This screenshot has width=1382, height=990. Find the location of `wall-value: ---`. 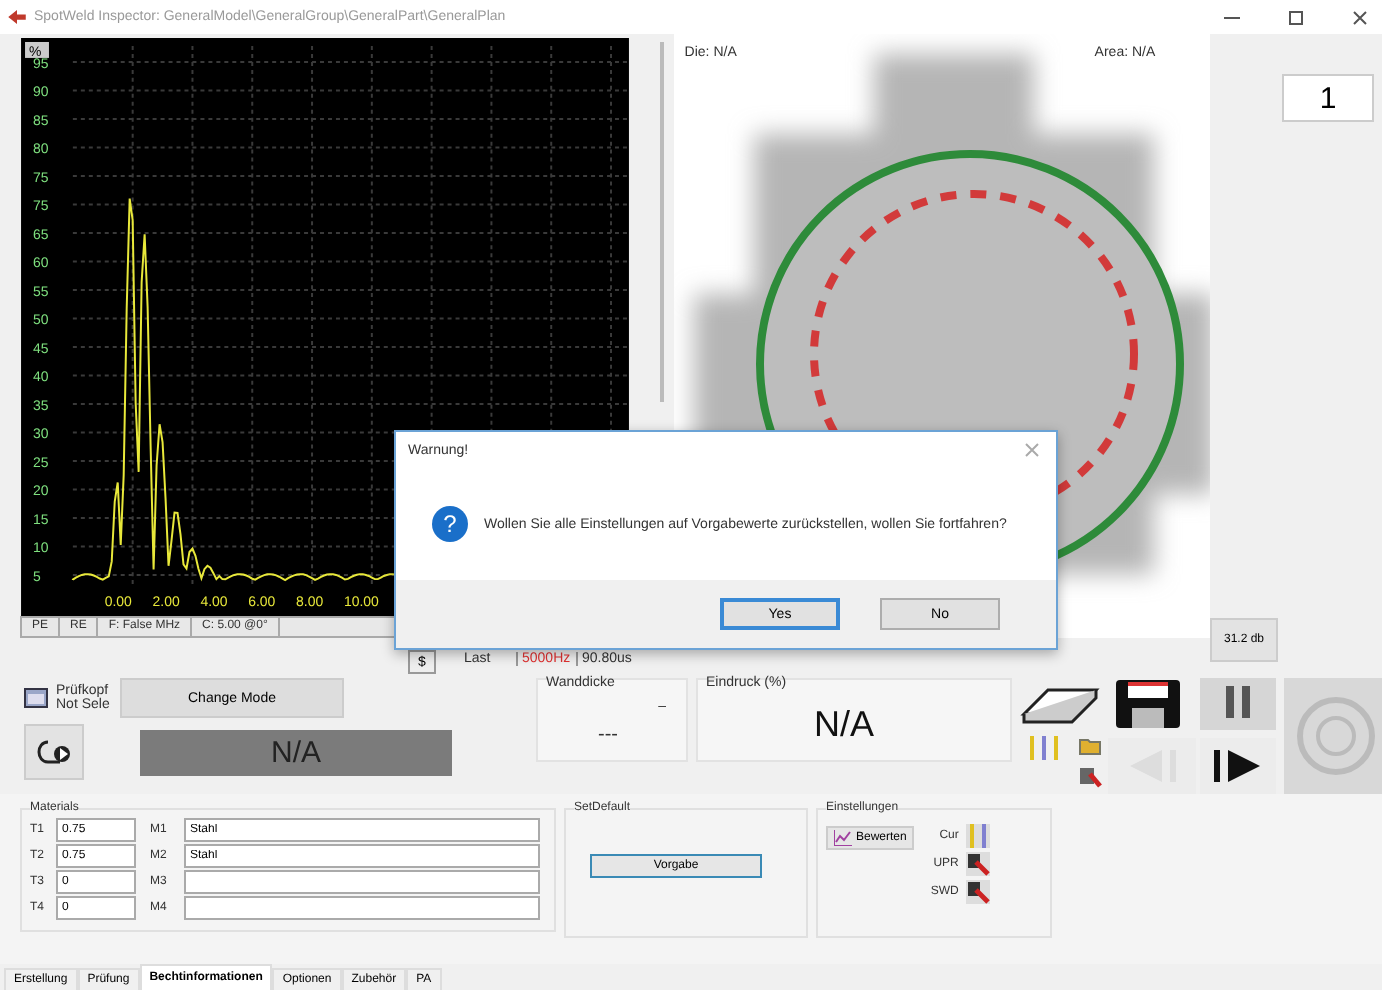

wall-value: --- is located at coordinates (608, 735).